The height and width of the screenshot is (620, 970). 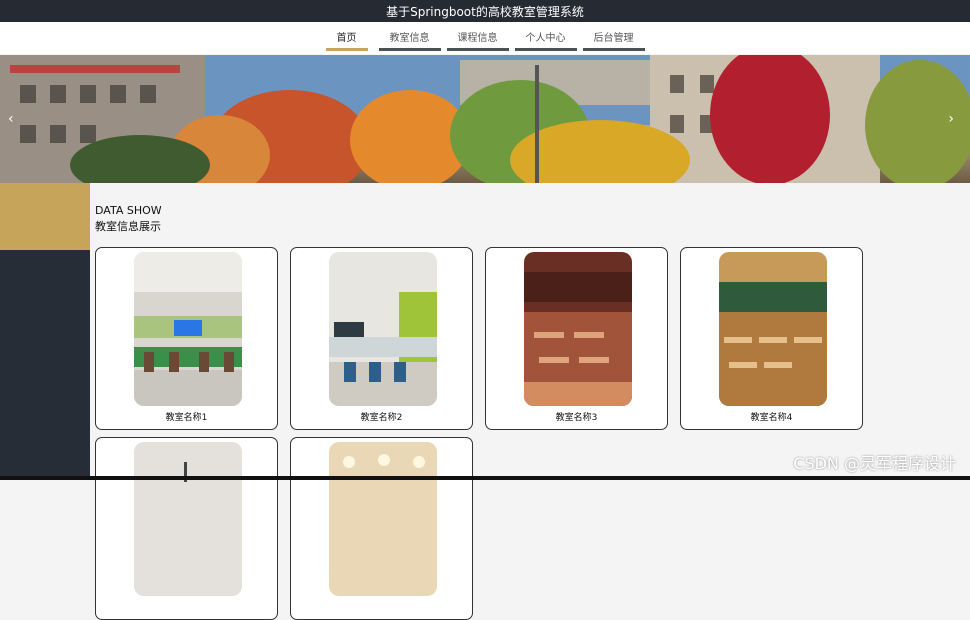 I want to click on nav-item-admin: 后台管理, so click(x=613, y=36).